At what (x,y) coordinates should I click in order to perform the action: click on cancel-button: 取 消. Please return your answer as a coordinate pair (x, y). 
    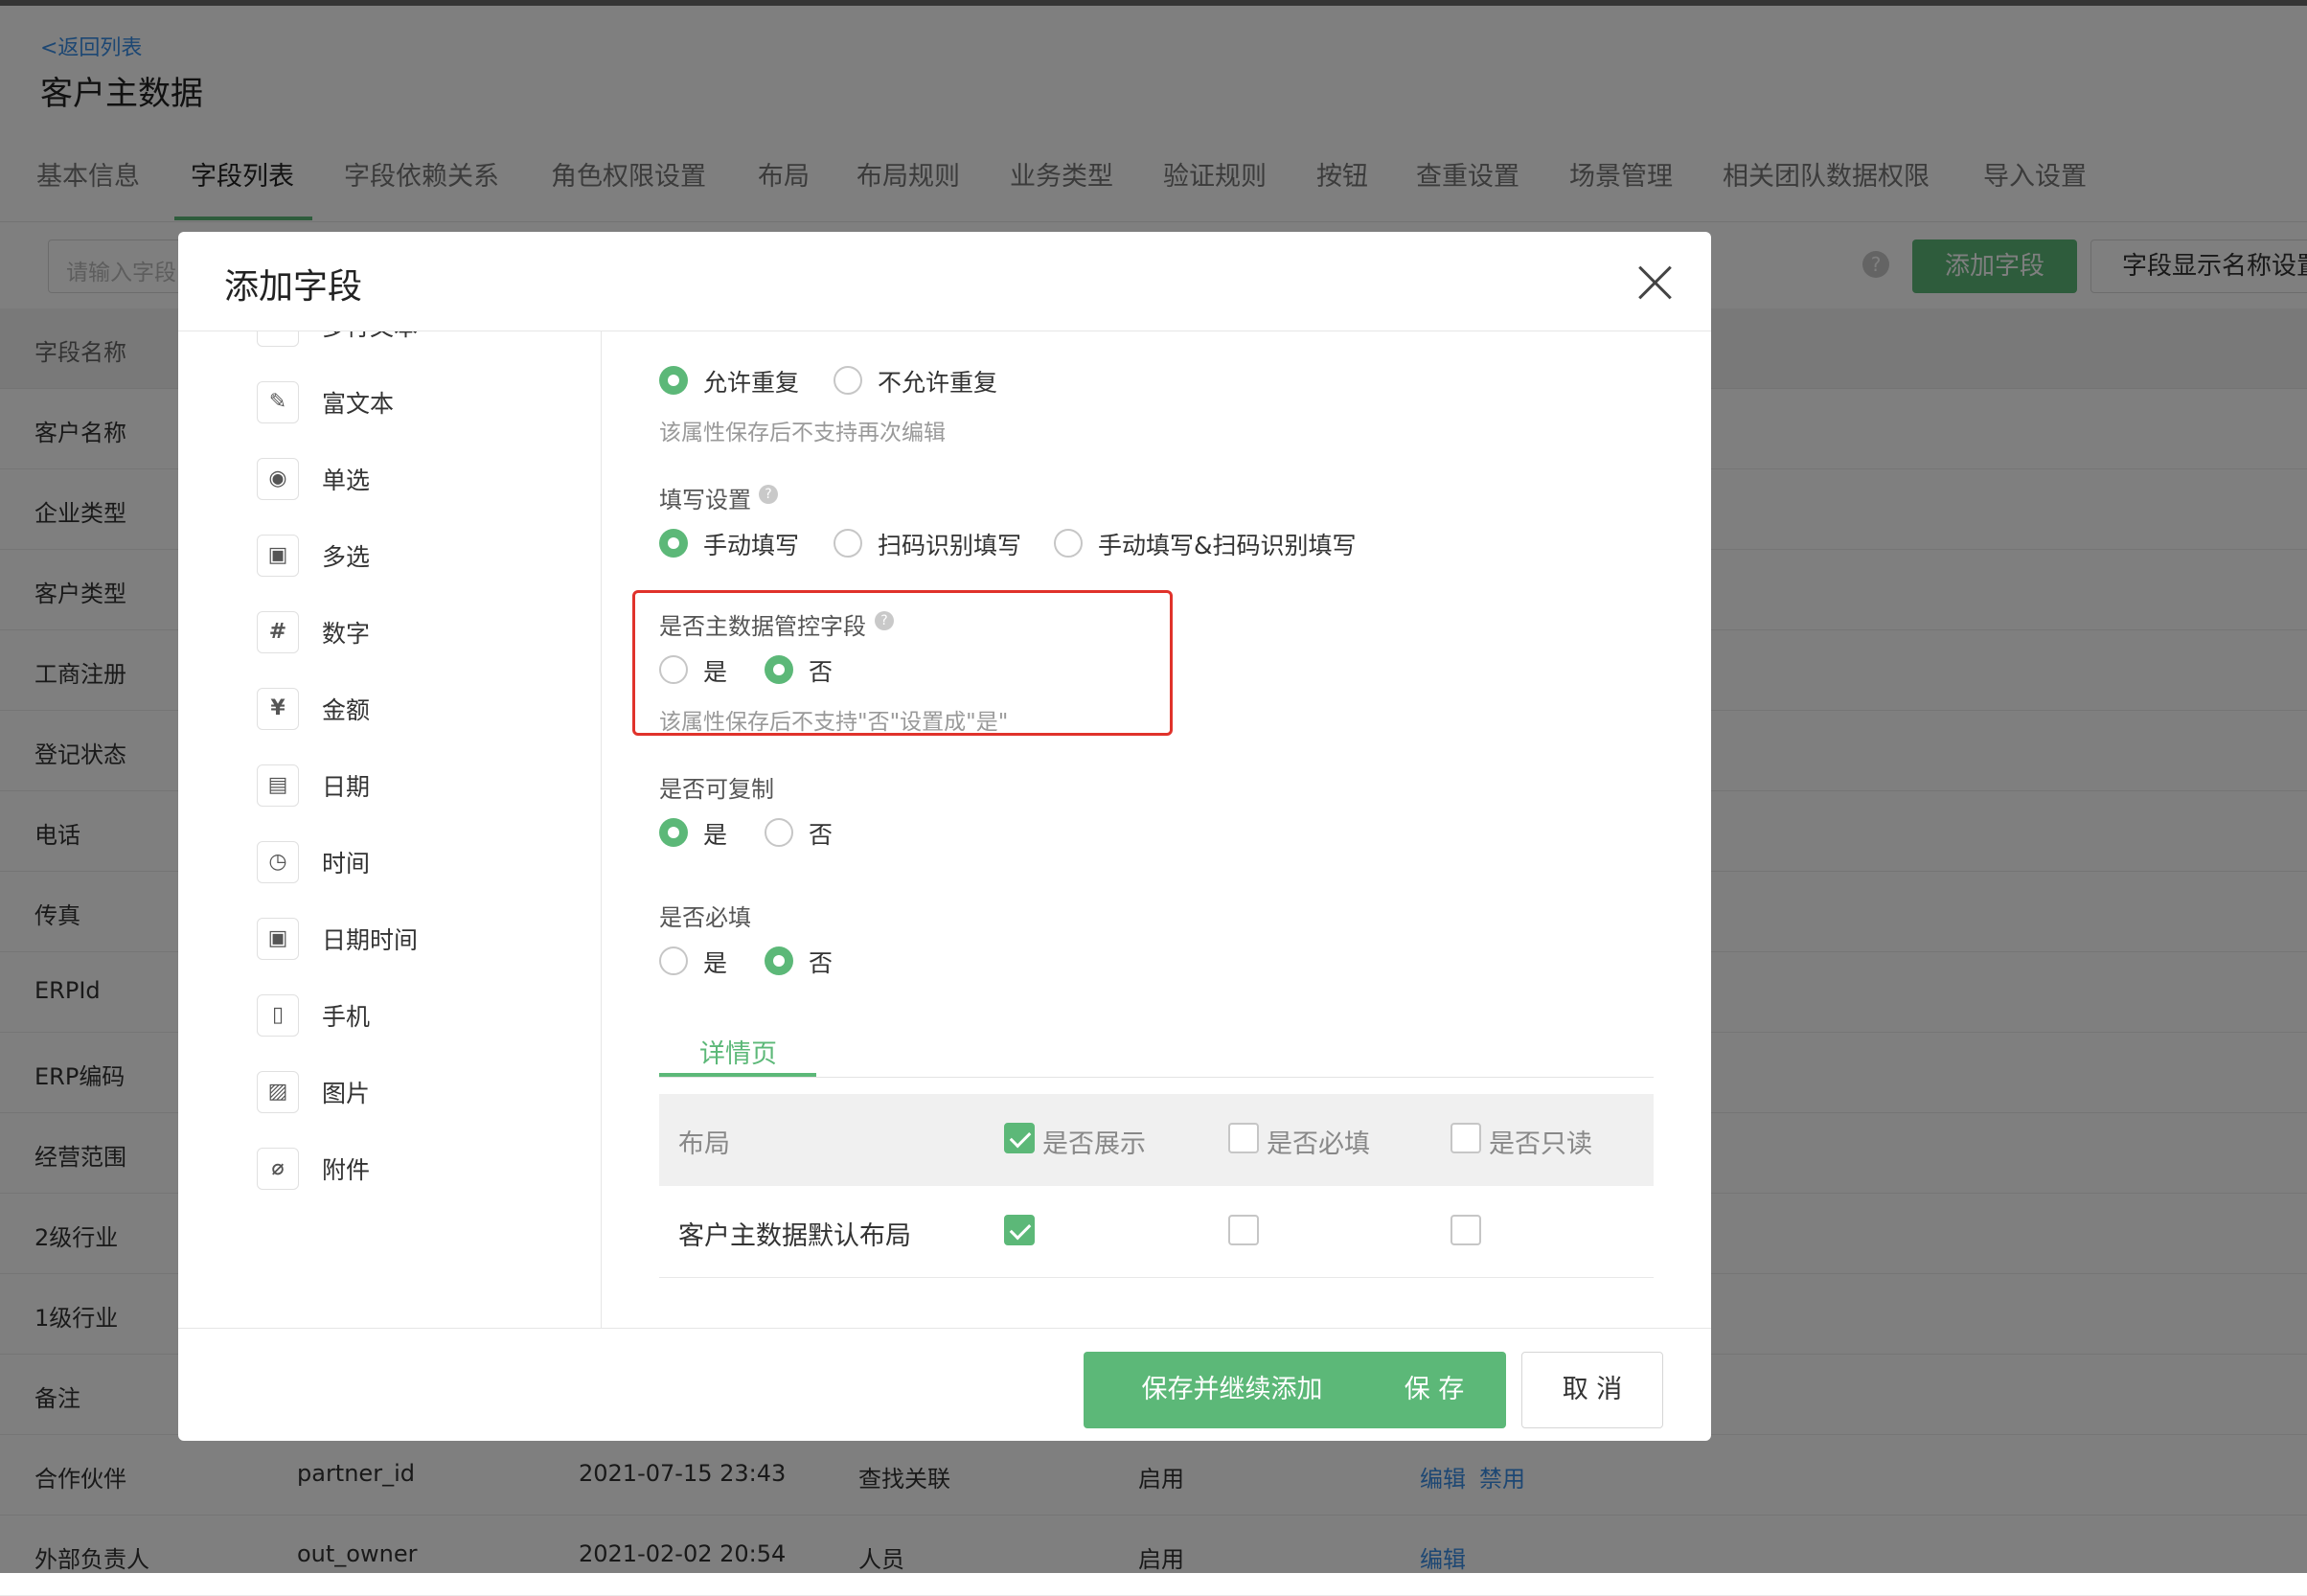
    Looking at the image, I should click on (1592, 1390).